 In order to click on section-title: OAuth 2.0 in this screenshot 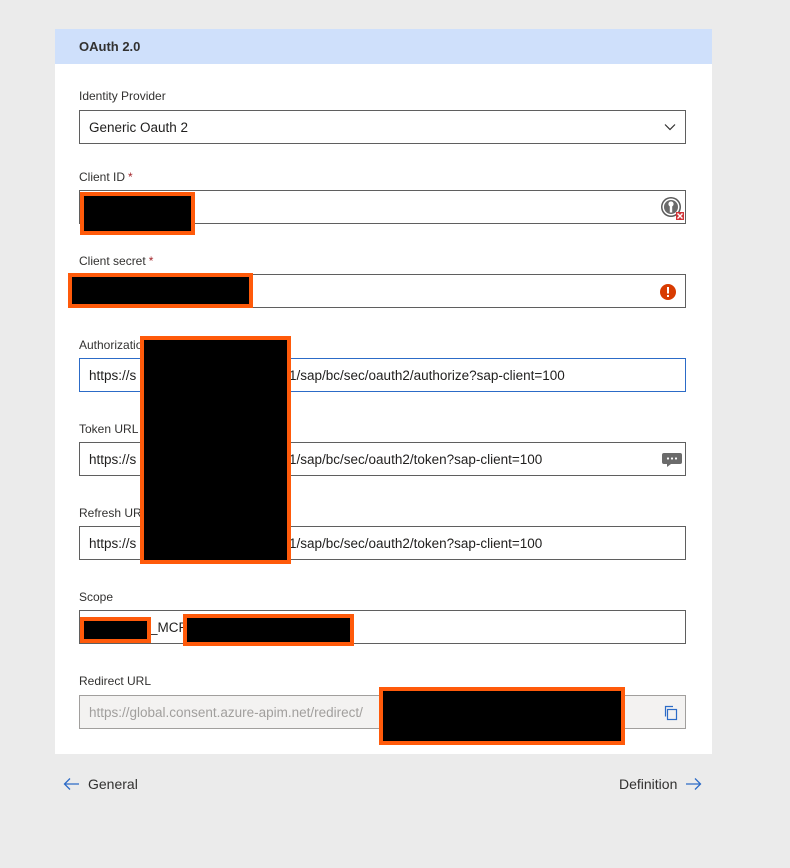, I will do `click(110, 46)`.